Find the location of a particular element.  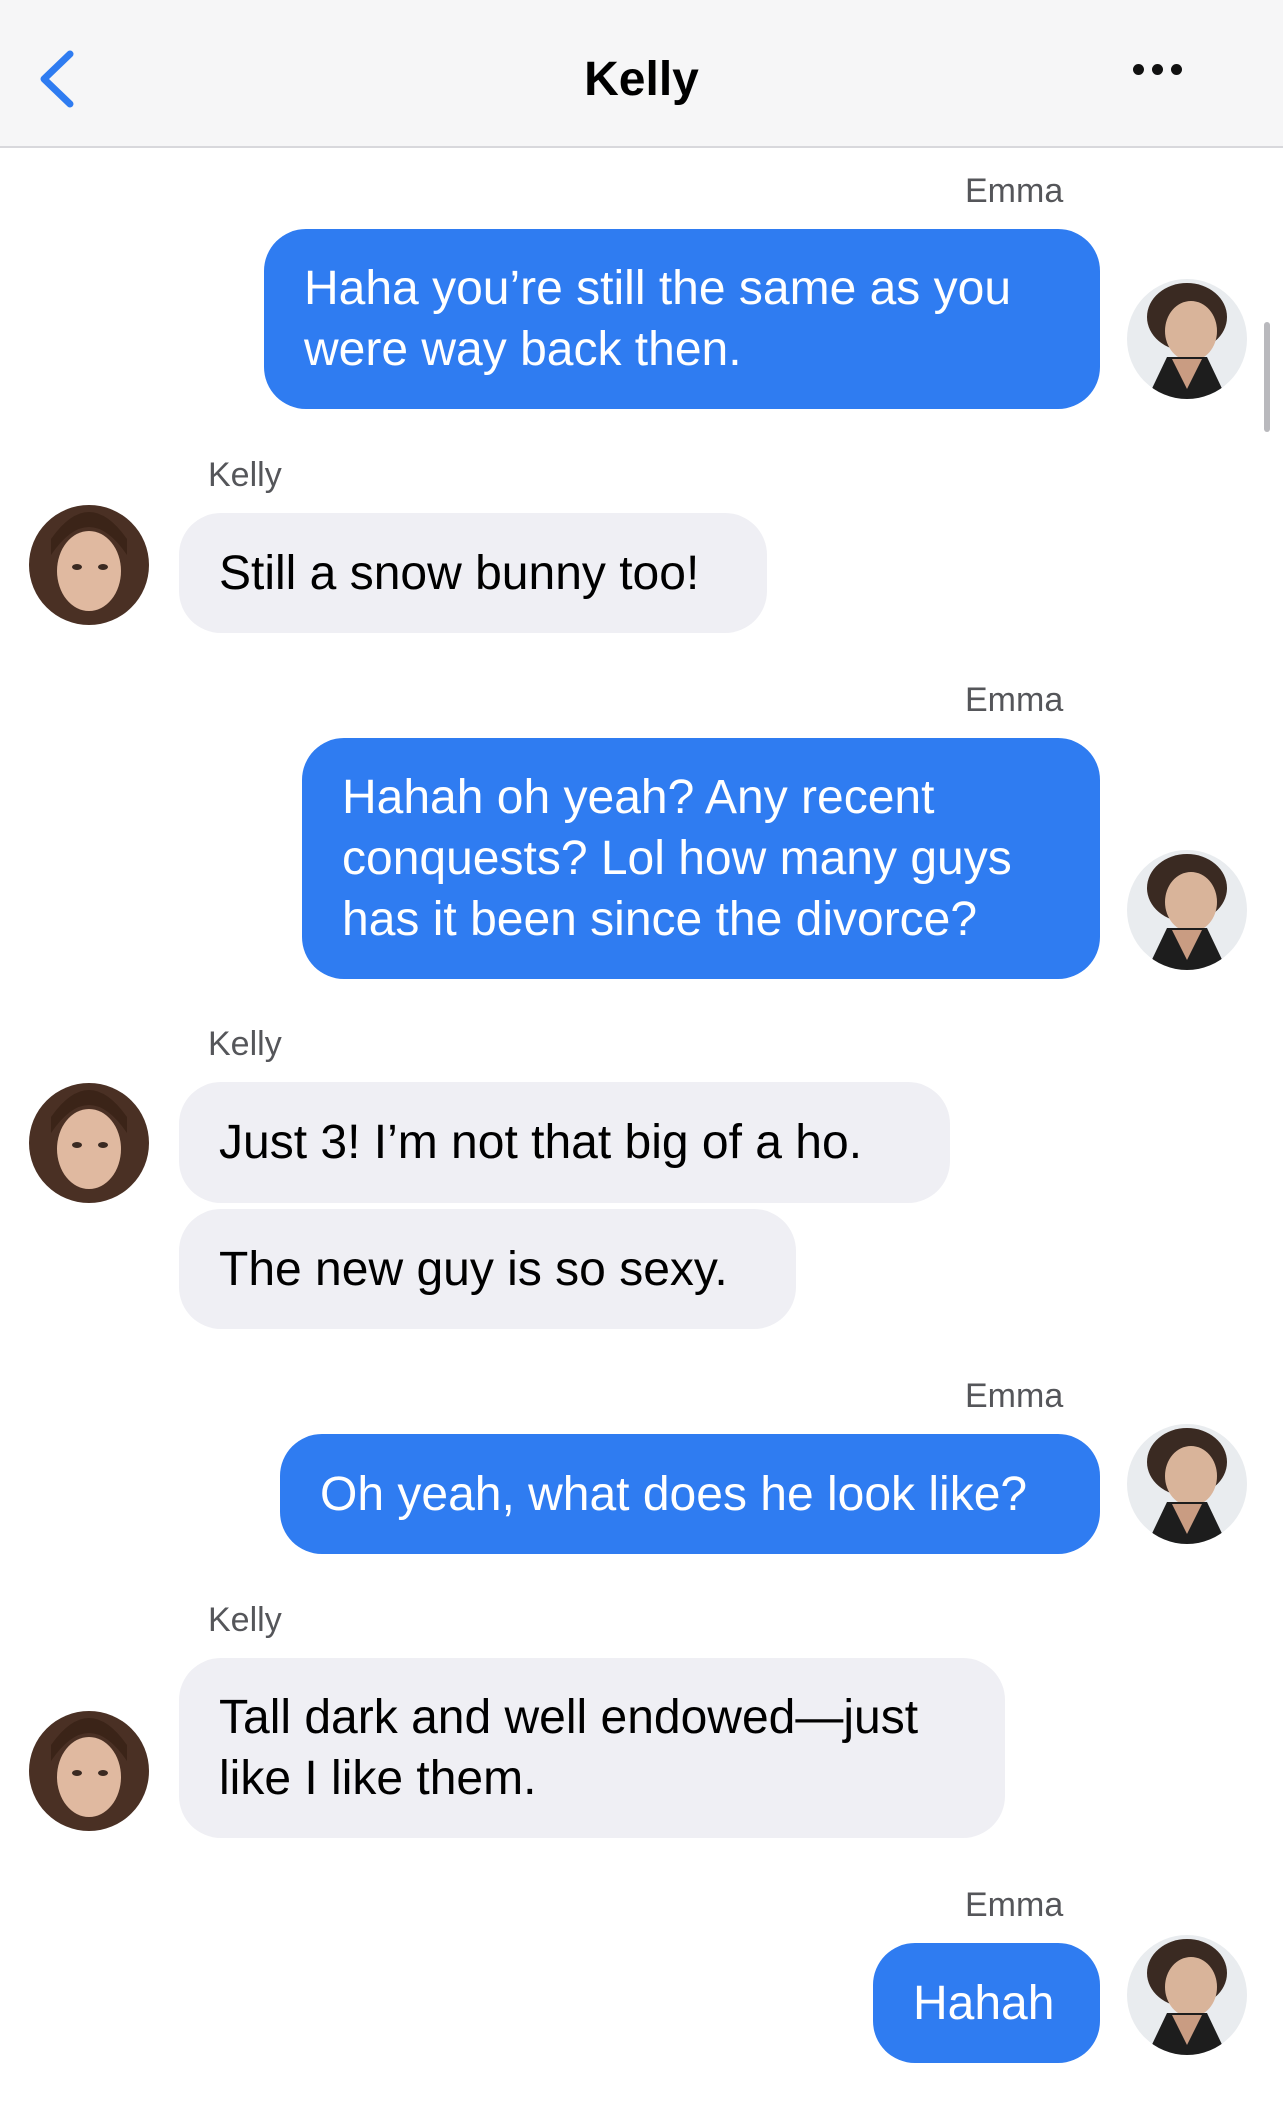

received-message-bubble: The new guy is so sexy. is located at coordinates (487, 1269).